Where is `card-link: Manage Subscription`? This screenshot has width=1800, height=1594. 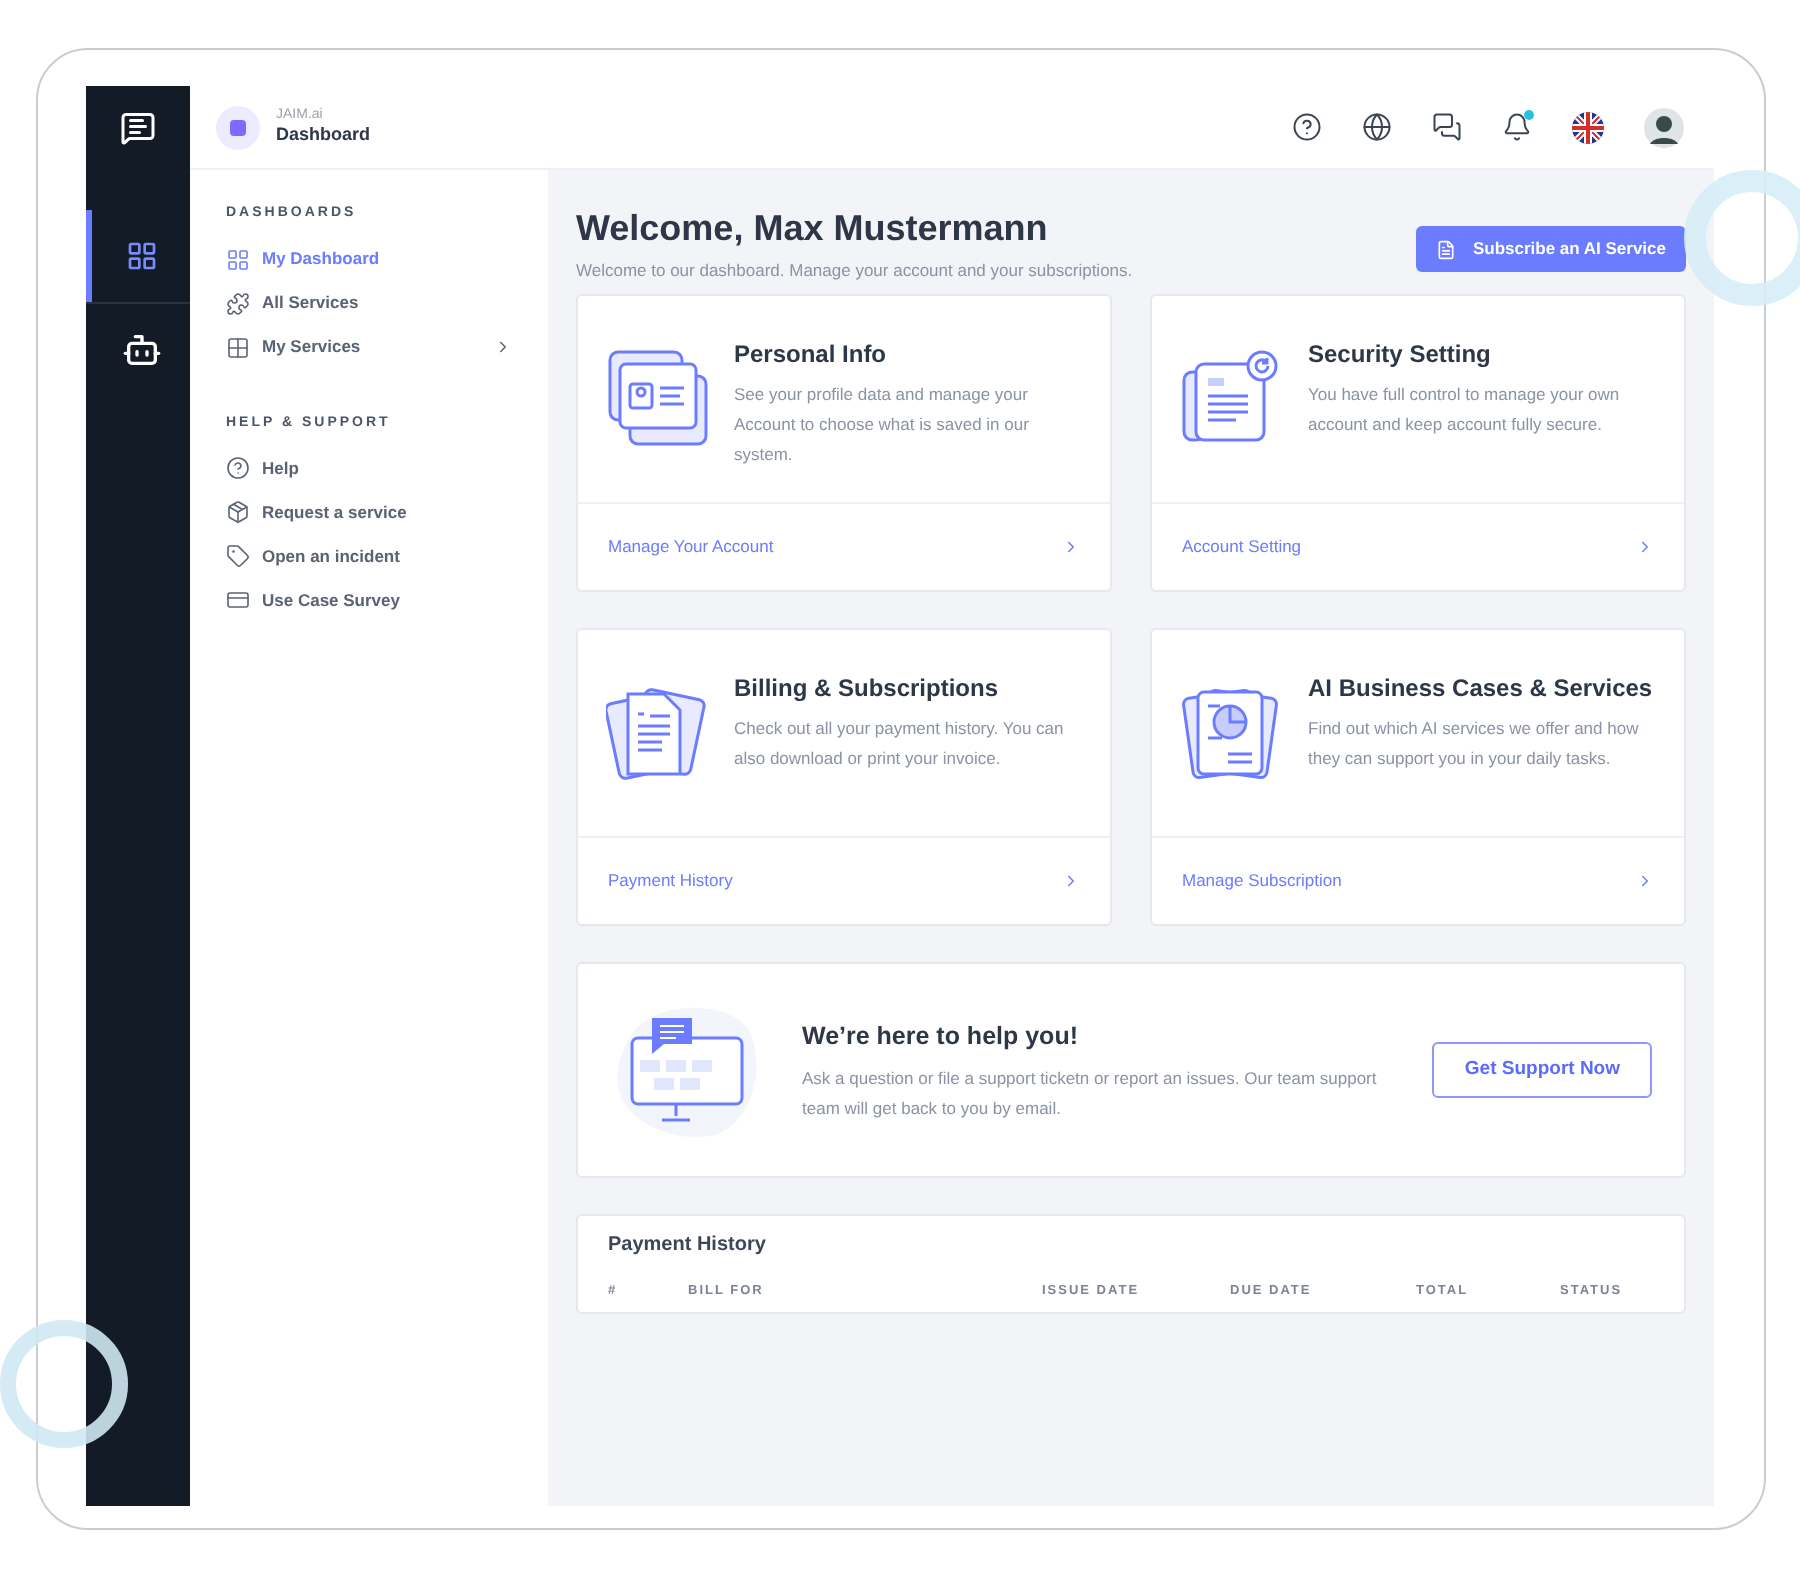 card-link: Manage Subscription is located at coordinates (1418, 881).